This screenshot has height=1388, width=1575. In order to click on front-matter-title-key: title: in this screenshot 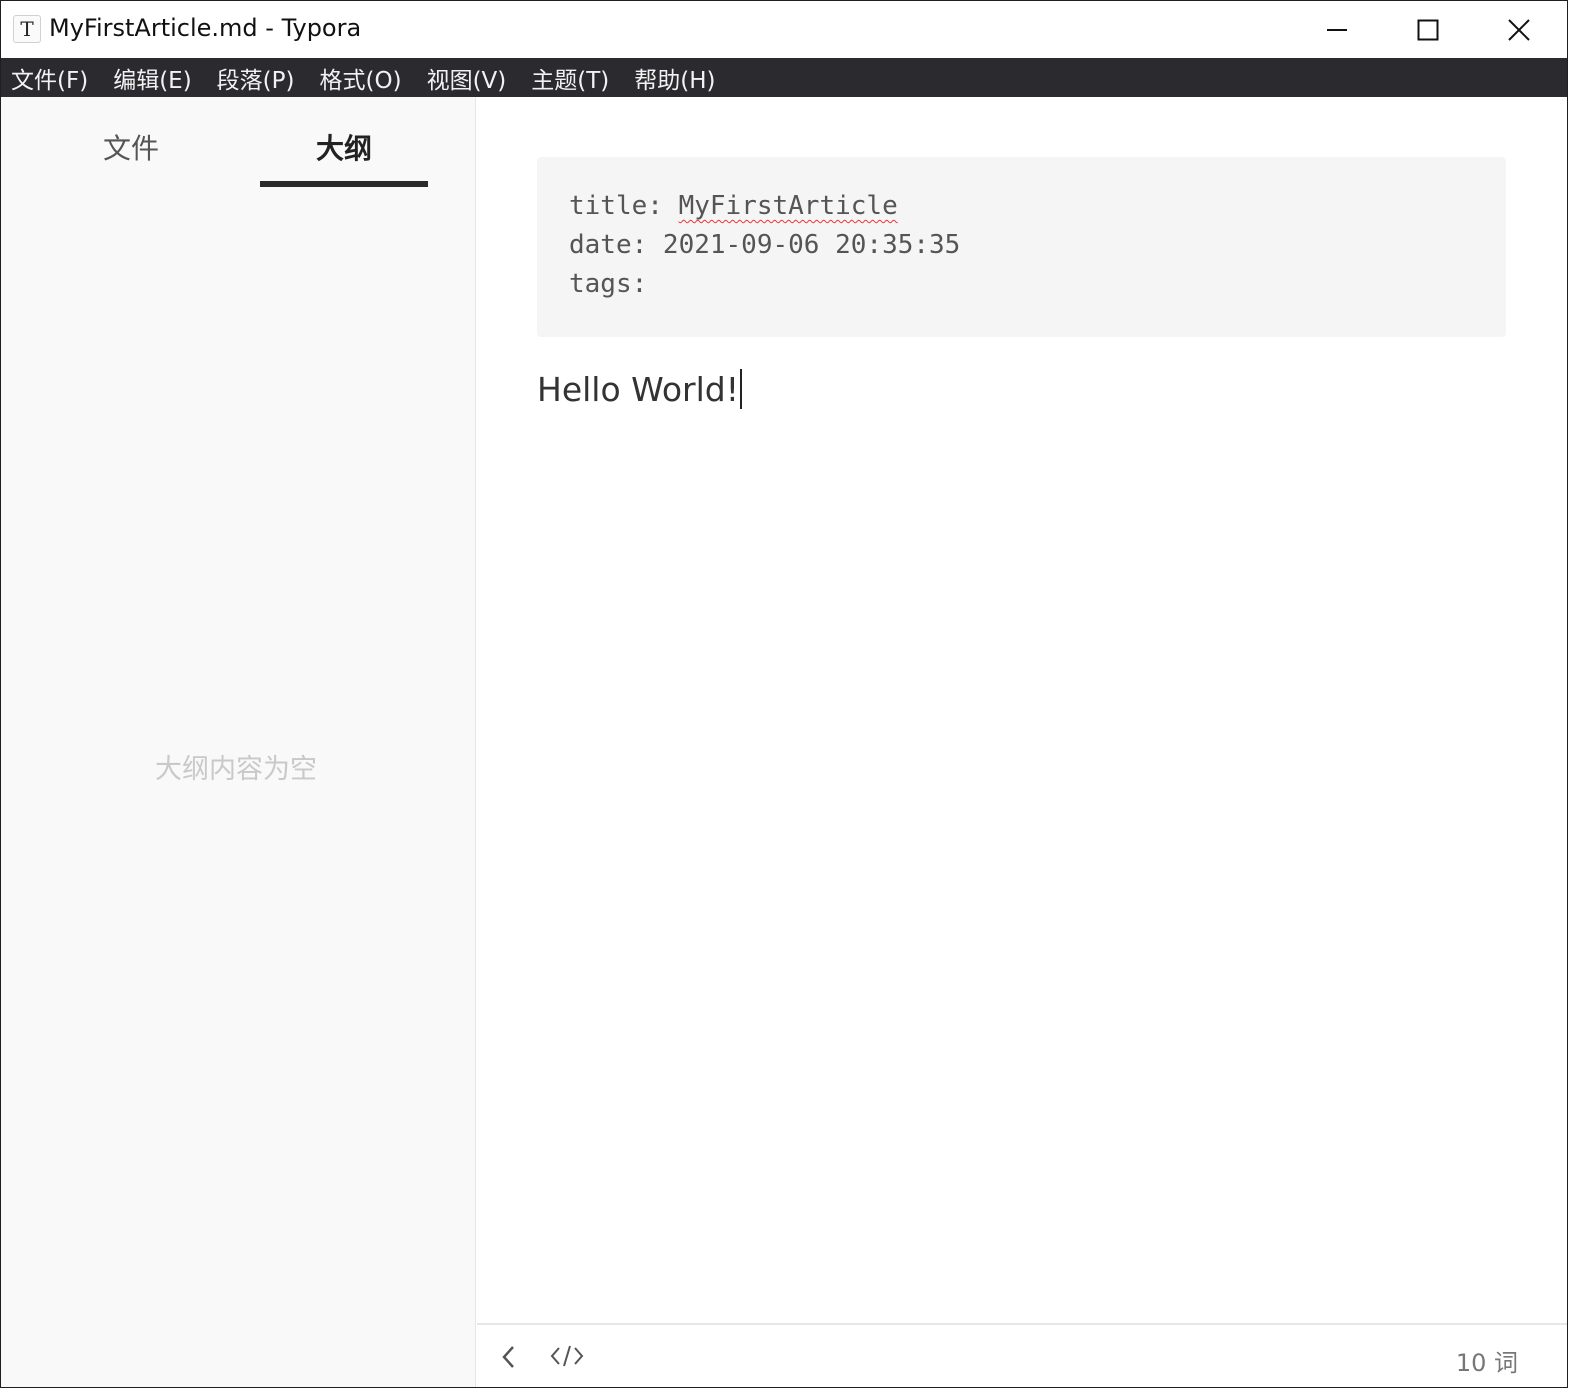, I will do `click(624, 206)`.